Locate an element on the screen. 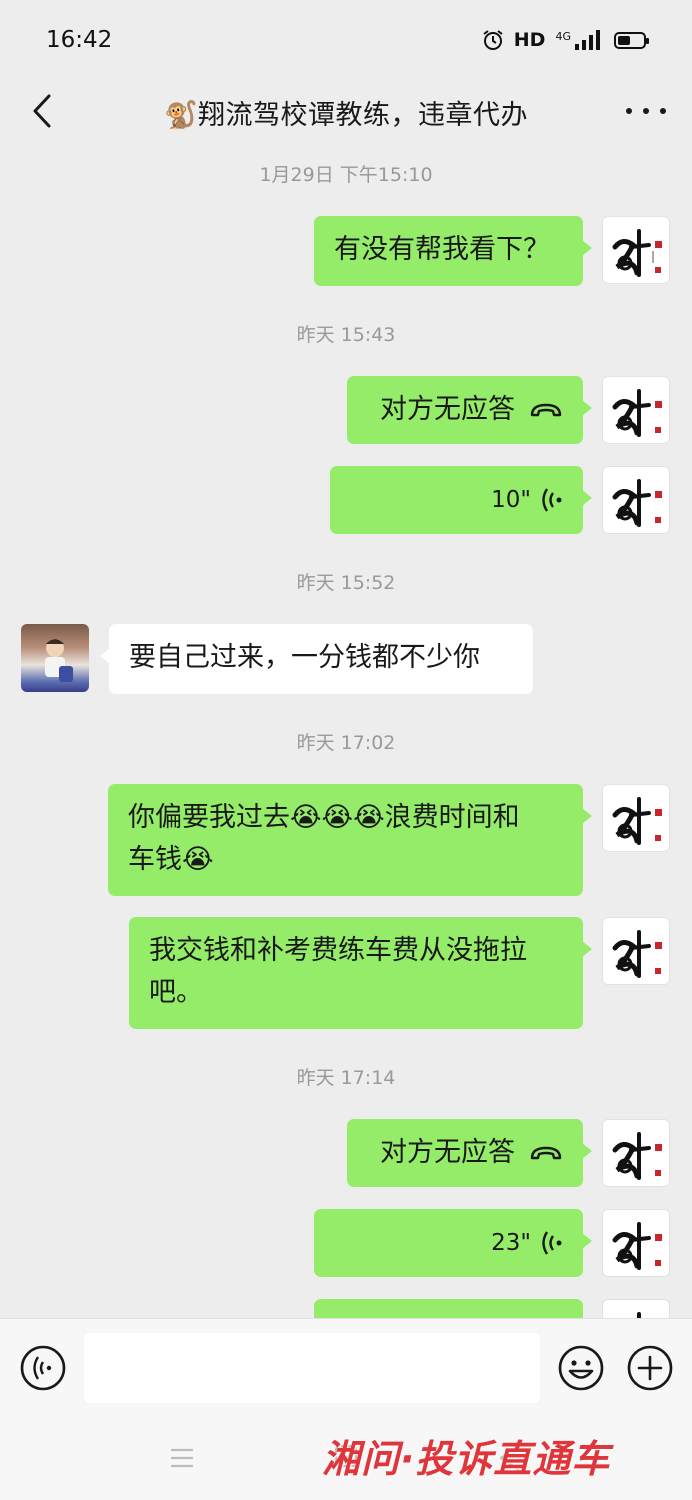  menu-icon is located at coordinates (182, 1458).